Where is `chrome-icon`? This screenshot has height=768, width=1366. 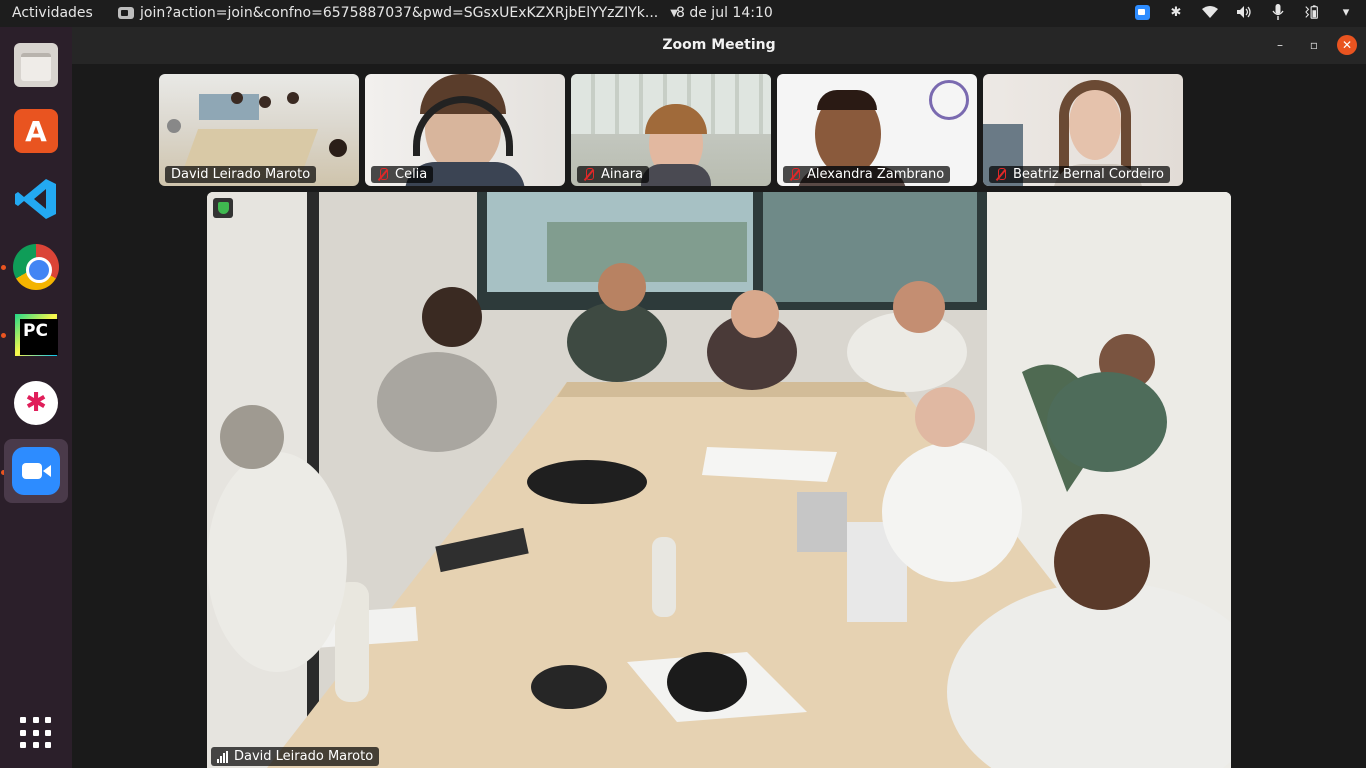 chrome-icon is located at coordinates (36, 267).